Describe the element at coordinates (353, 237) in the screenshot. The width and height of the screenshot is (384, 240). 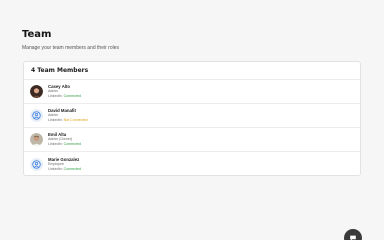
I see `chat-bubble-icon` at that location.